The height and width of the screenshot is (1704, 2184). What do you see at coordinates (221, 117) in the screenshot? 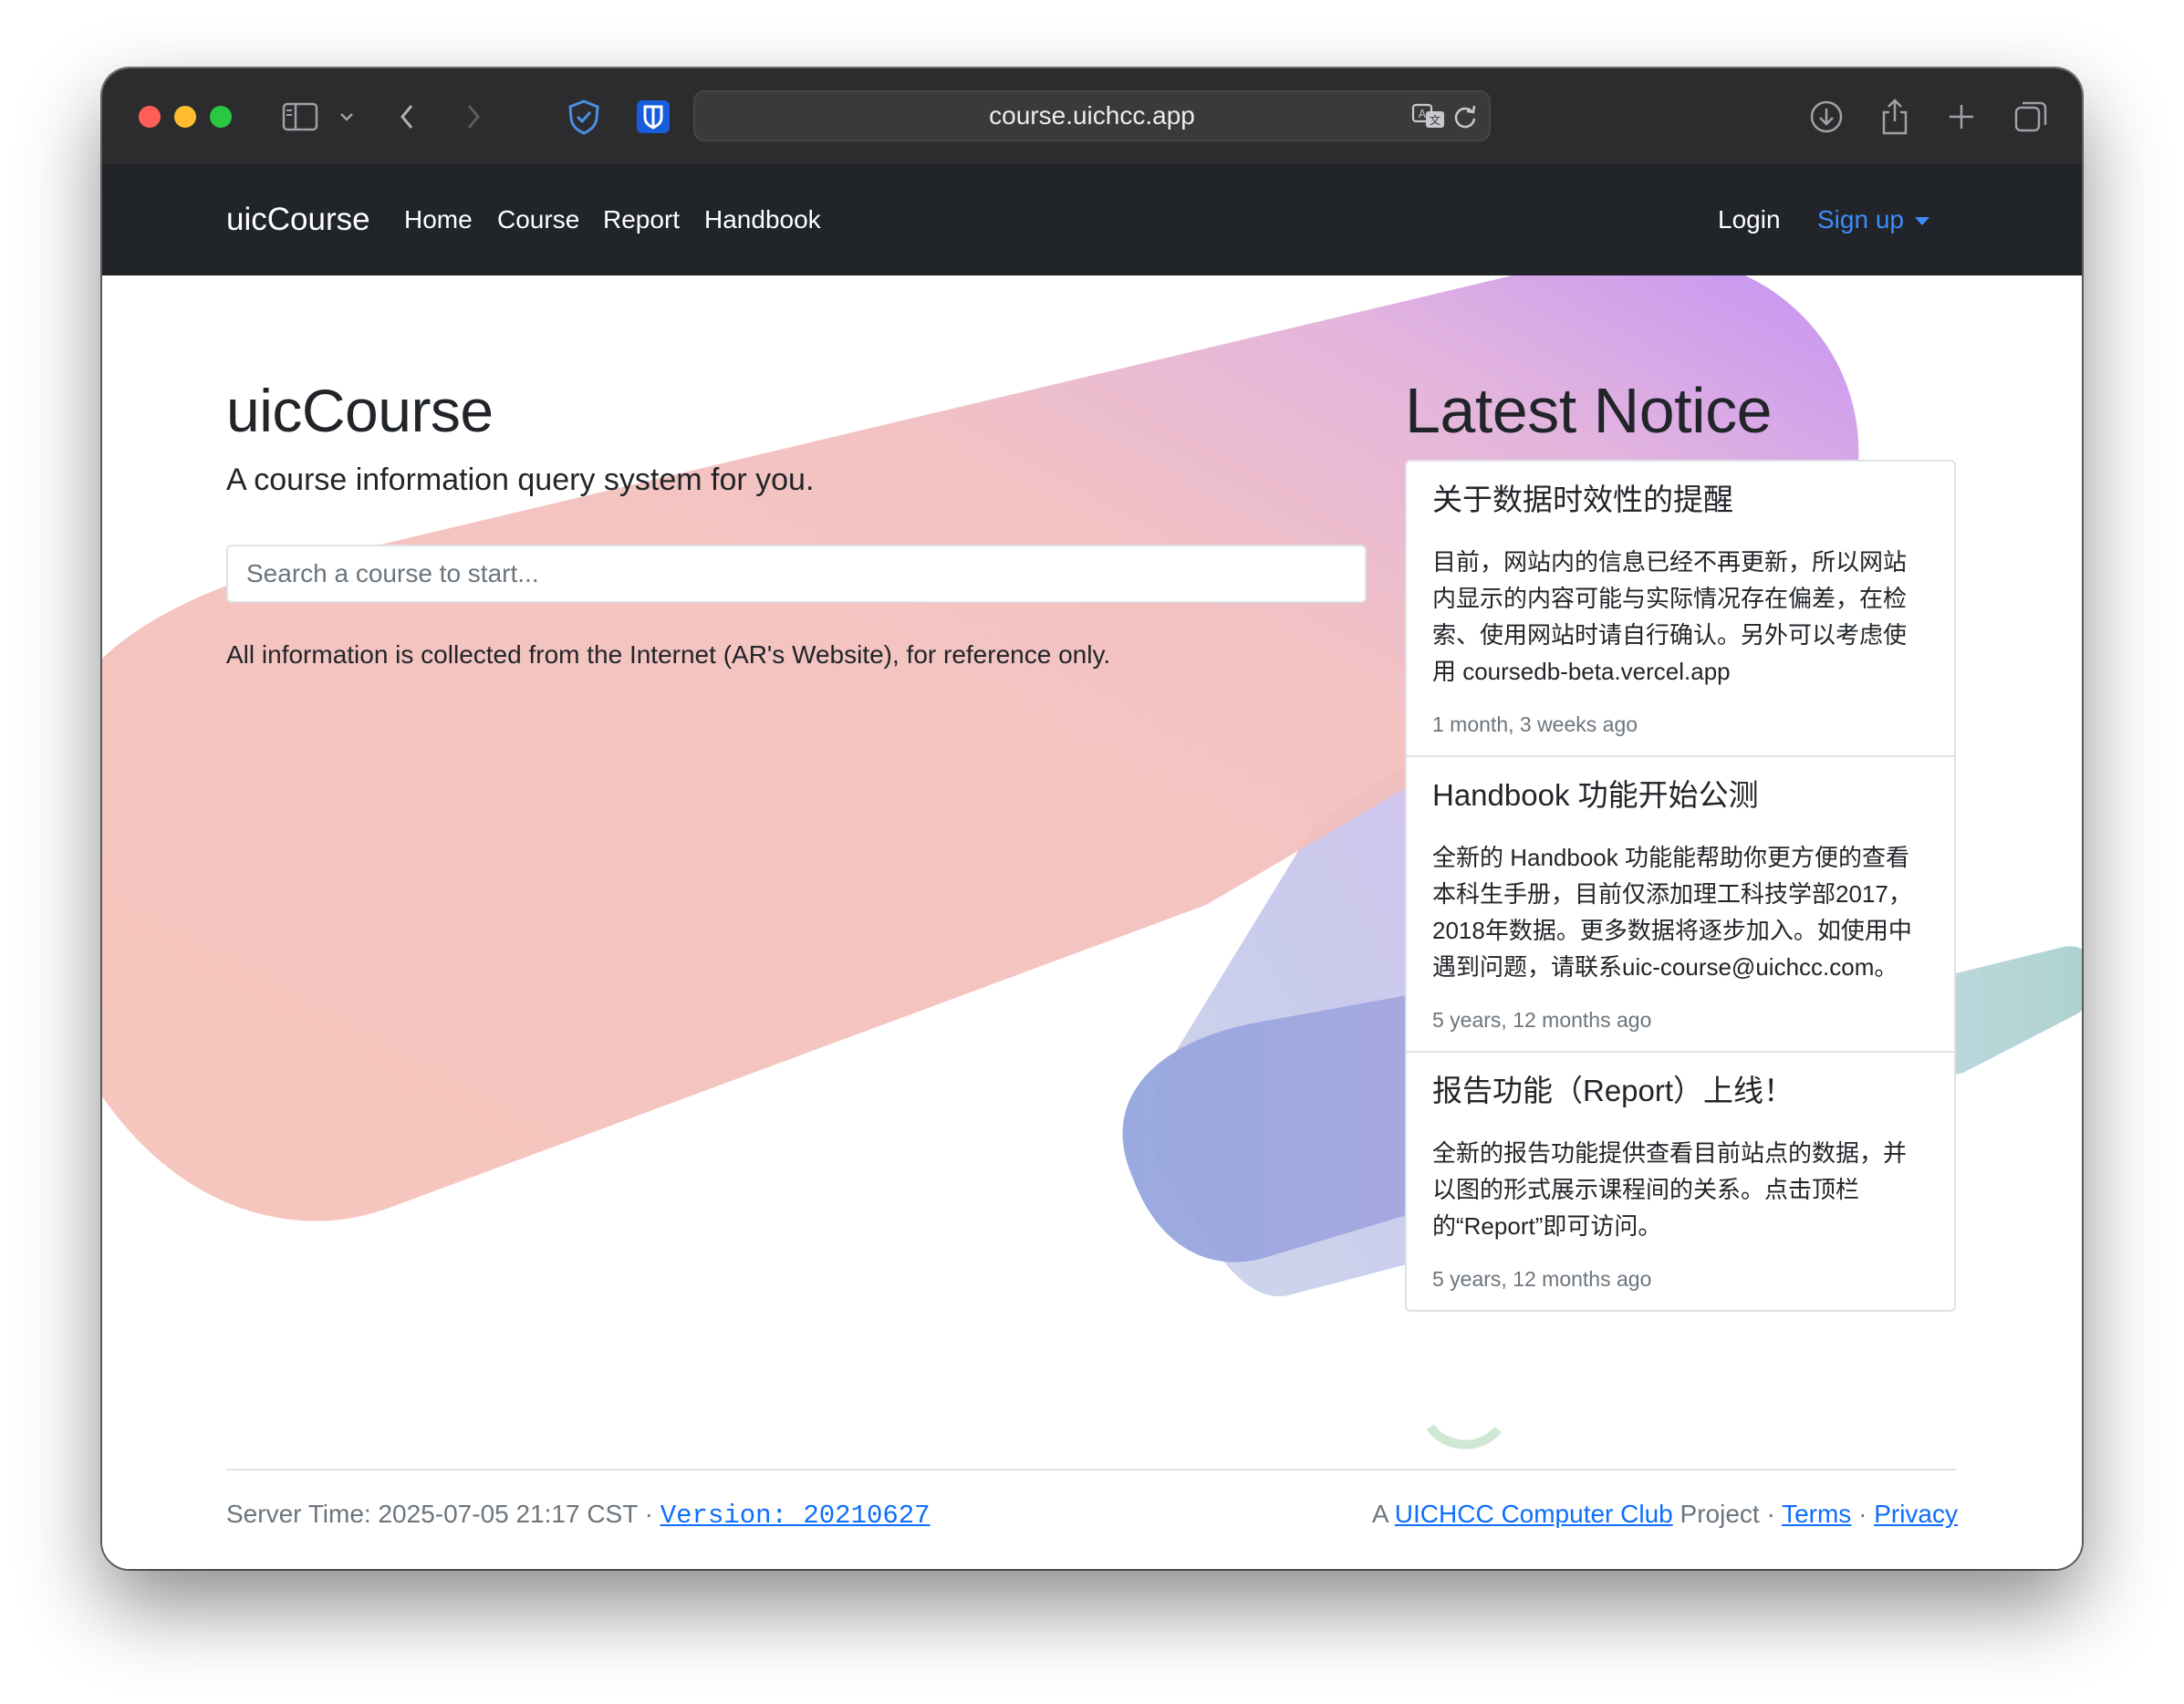
I see `zoom-window-button` at bounding box center [221, 117].